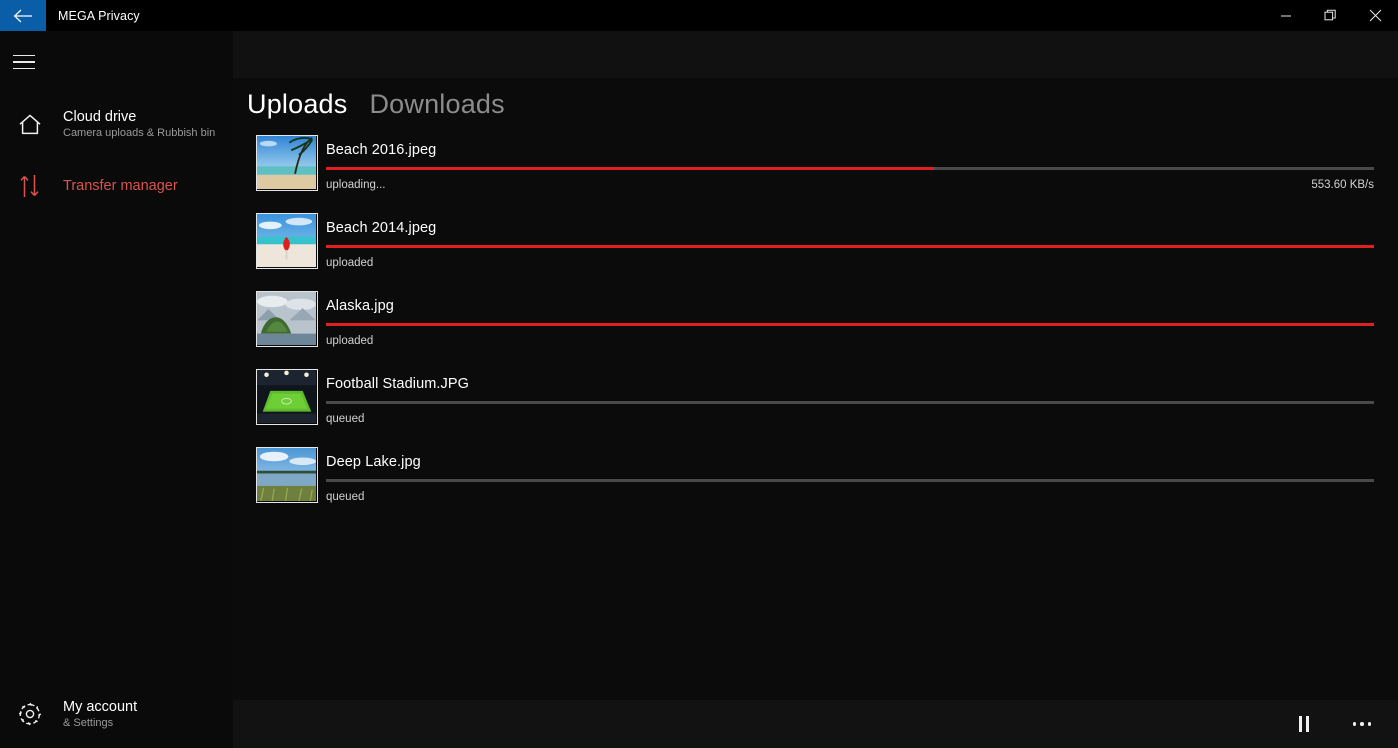  Describe the element at coordinates (699, 15) in the screenshot. I see `title-bar: MEGA Privacy` at that location.